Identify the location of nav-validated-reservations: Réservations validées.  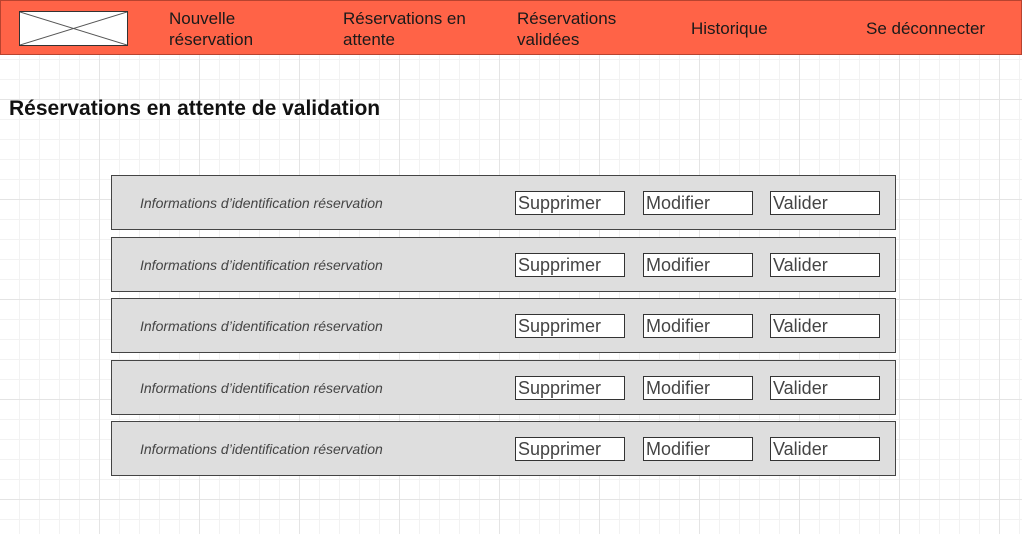
(566, 29).